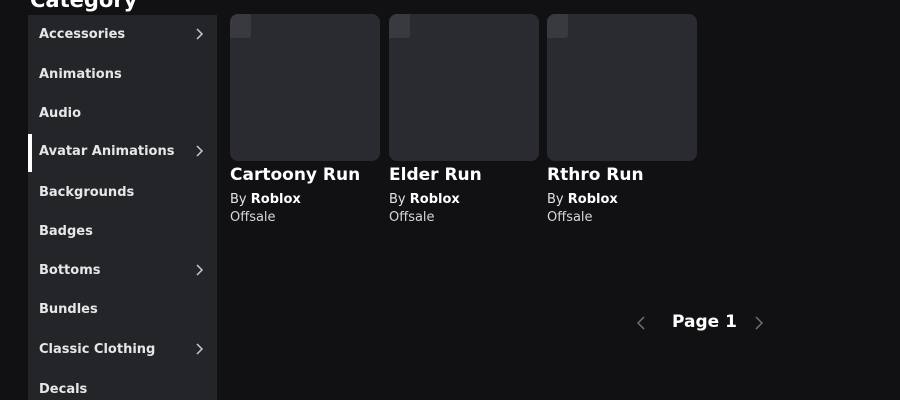 The image size is (900, 400). What do you see at coordinates (68, 309) in the screenshot?
I see `sidebar-item-label: Bundles` at bounding box center [68, 309].